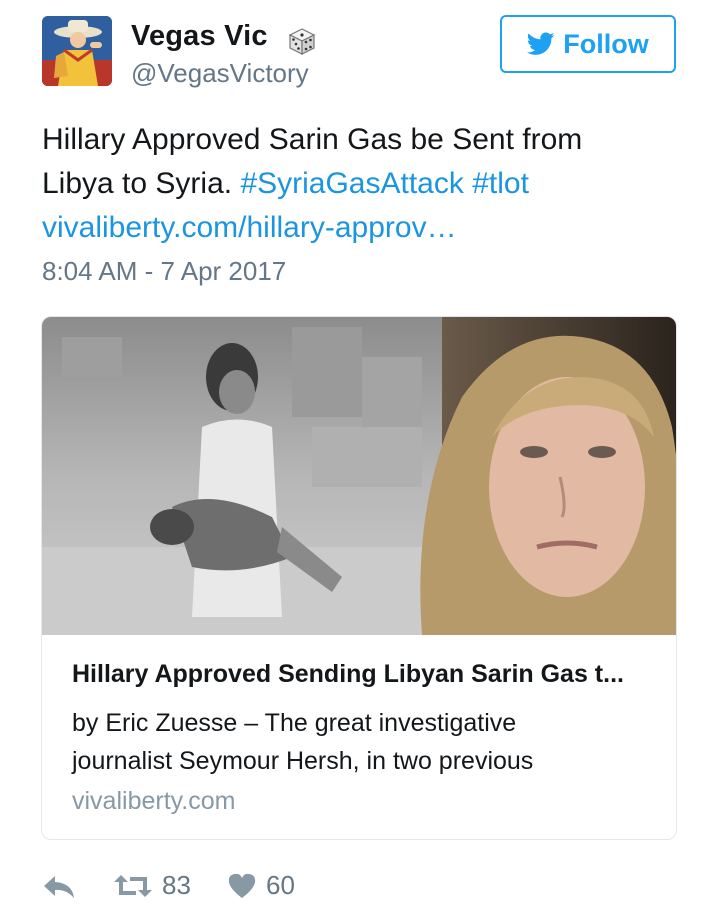 The height and width of the screenshot is (911, 719). I want to click on dice-icon, so click(302, 41).